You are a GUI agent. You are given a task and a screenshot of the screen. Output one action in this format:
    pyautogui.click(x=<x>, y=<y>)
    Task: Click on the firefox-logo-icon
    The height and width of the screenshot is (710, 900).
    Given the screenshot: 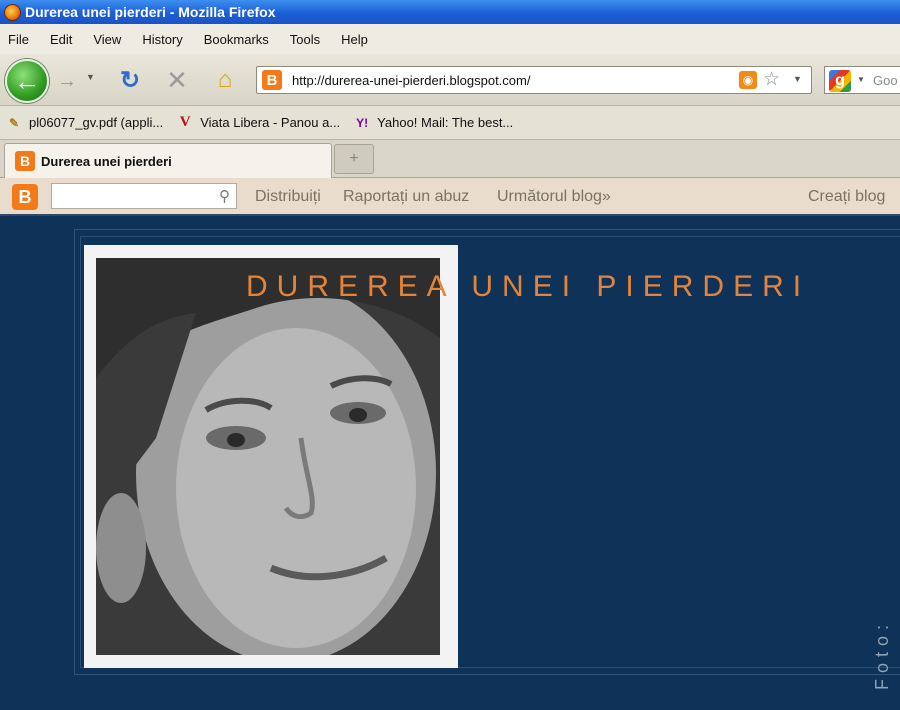 What is the action you would take?
    pyautogui.click(x=12, y=12)
    